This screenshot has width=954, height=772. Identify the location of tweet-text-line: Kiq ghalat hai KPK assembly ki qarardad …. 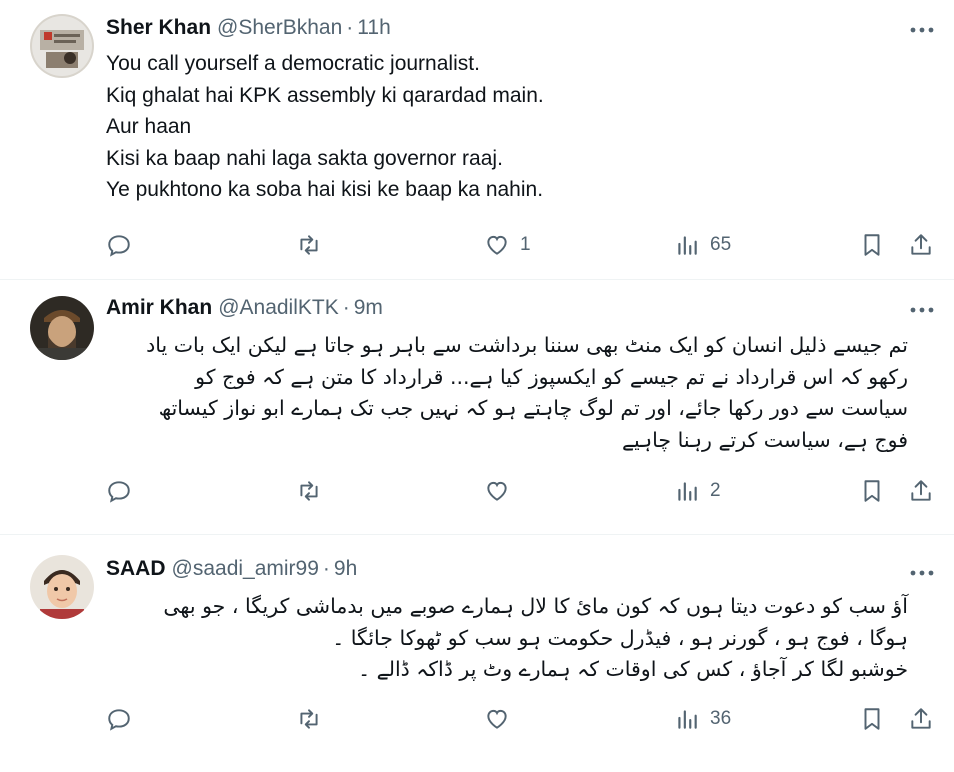
(325, 95).